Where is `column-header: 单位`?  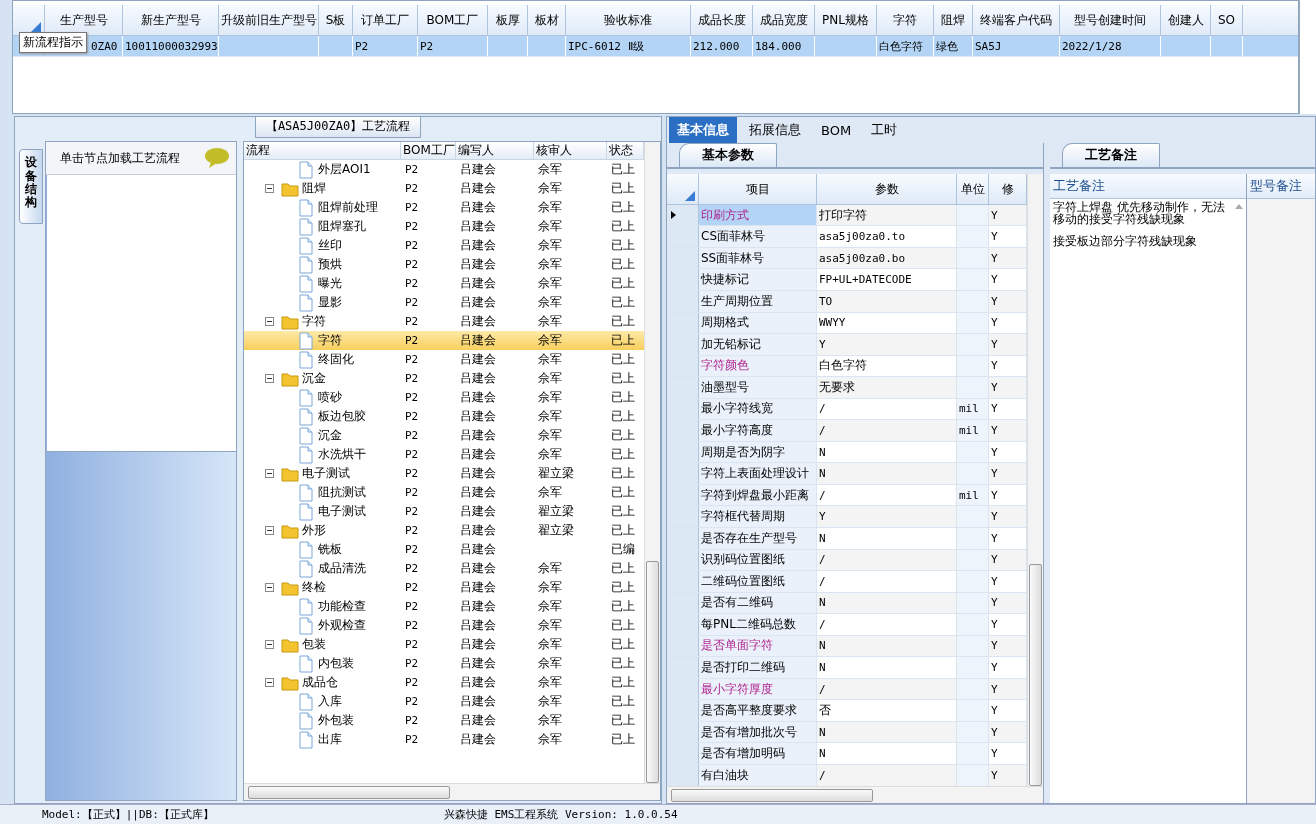 column-header: 单位 is located at coordinates (973, 189).